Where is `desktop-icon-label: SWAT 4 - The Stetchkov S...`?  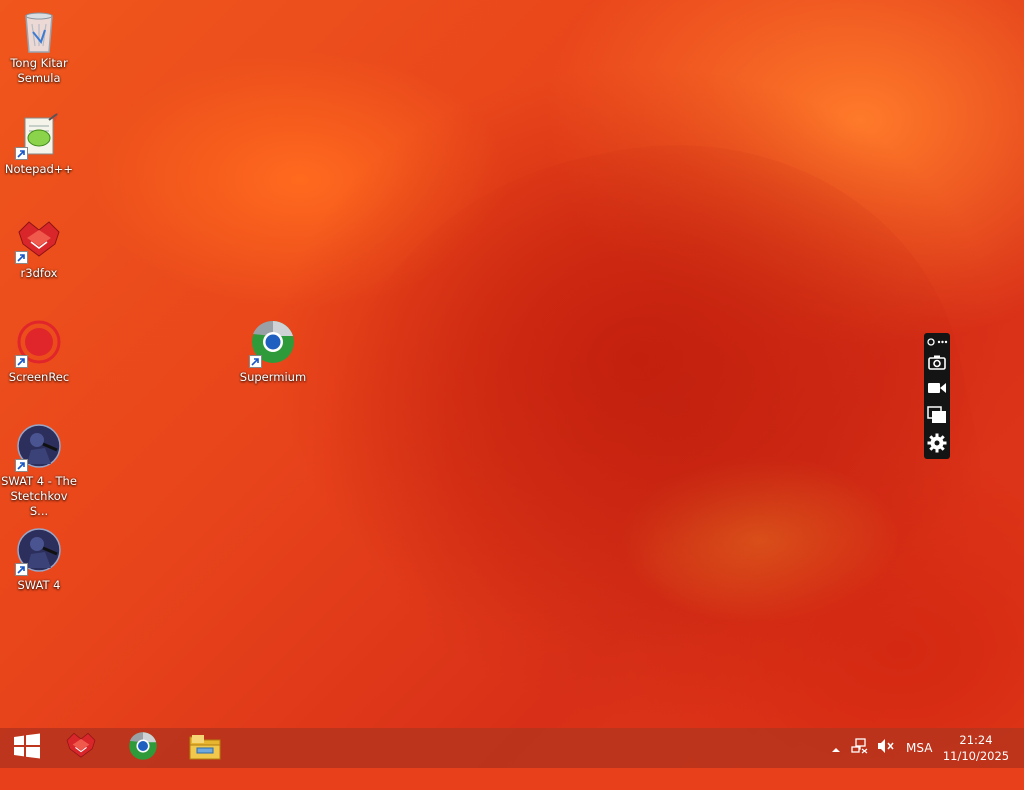 desktop-icon-label: SWAT 4 - The Stetchkov S... is located at coordinates (39, 496).